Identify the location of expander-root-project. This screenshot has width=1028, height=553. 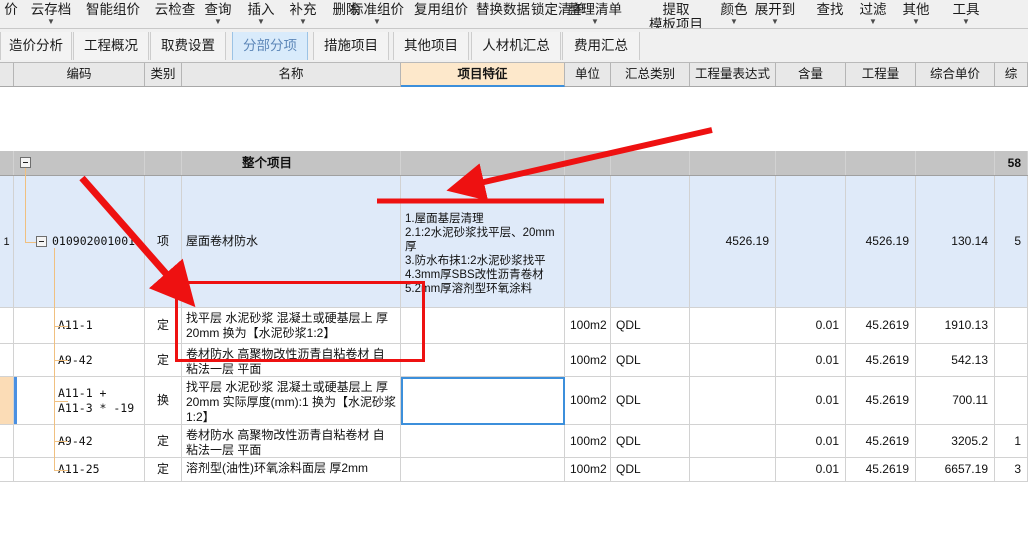
(25, 162).